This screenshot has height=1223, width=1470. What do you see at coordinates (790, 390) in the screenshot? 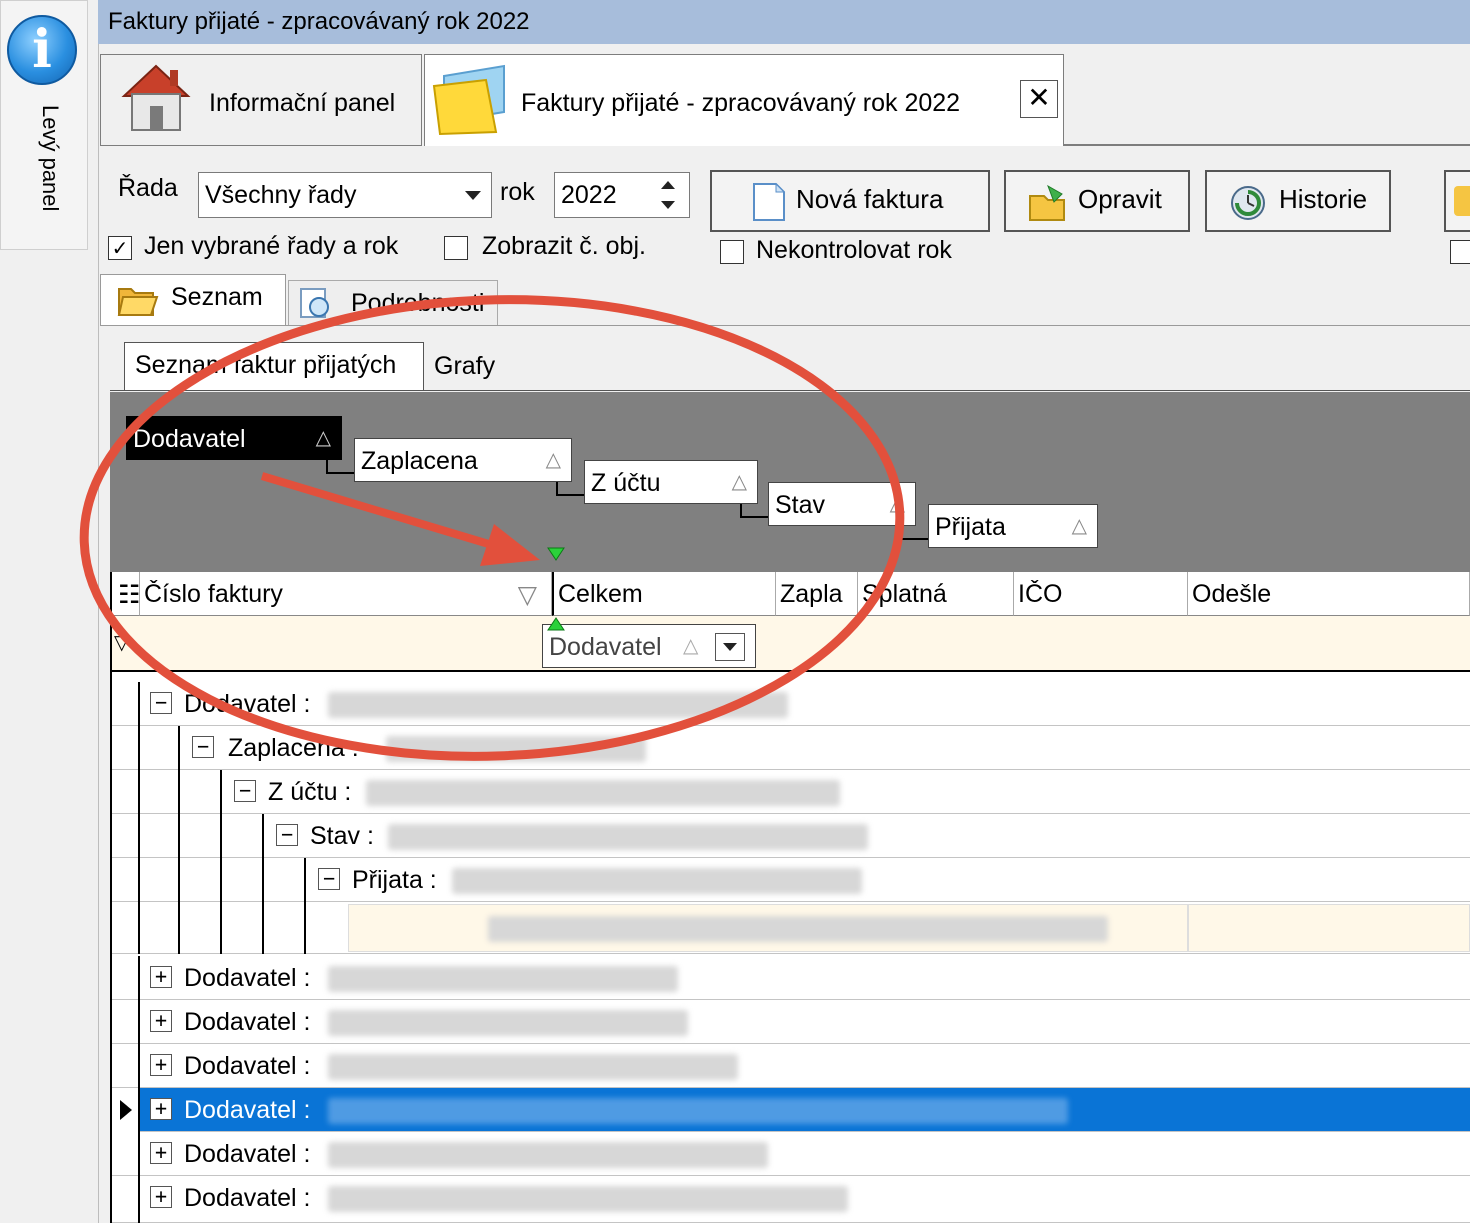
I see `inner-tabs-line` at bounding box center [790, 390].